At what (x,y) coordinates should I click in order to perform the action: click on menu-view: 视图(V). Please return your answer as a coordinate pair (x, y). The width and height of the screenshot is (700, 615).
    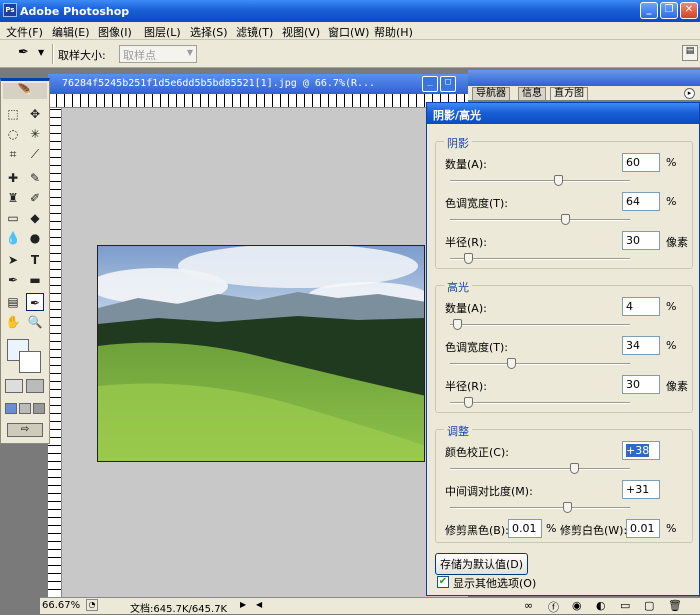
    Looking at the image, I should click on (301, 32).